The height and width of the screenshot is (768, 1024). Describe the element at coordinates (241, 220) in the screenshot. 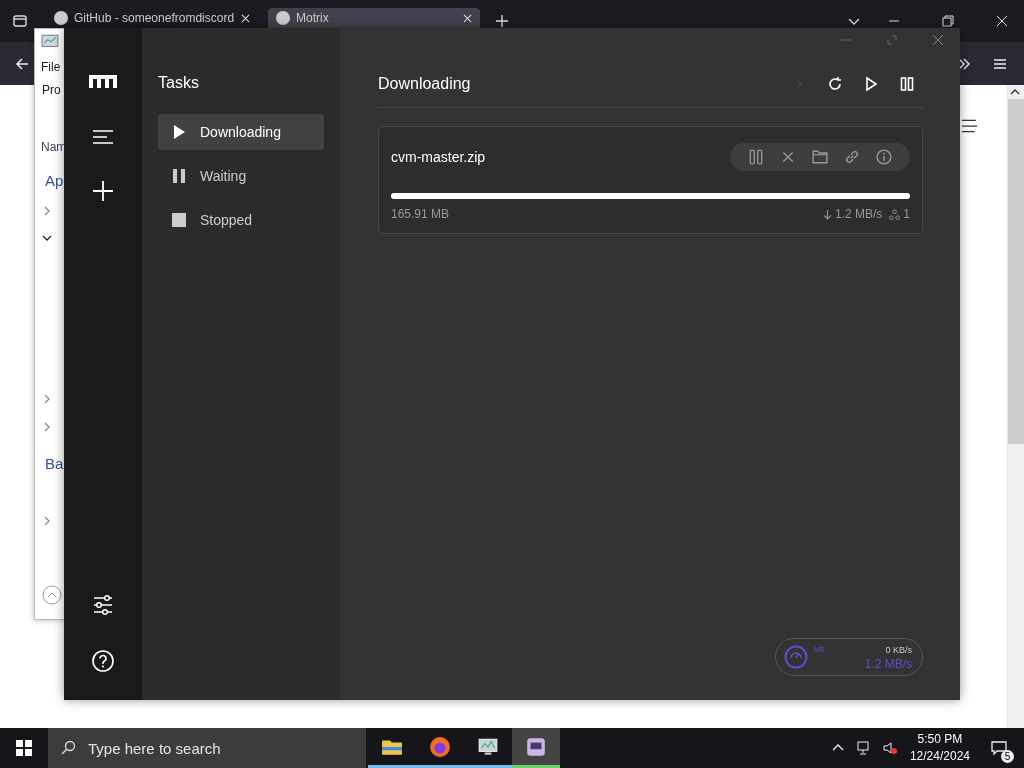

I see `nav-item: Stopped` at that location.